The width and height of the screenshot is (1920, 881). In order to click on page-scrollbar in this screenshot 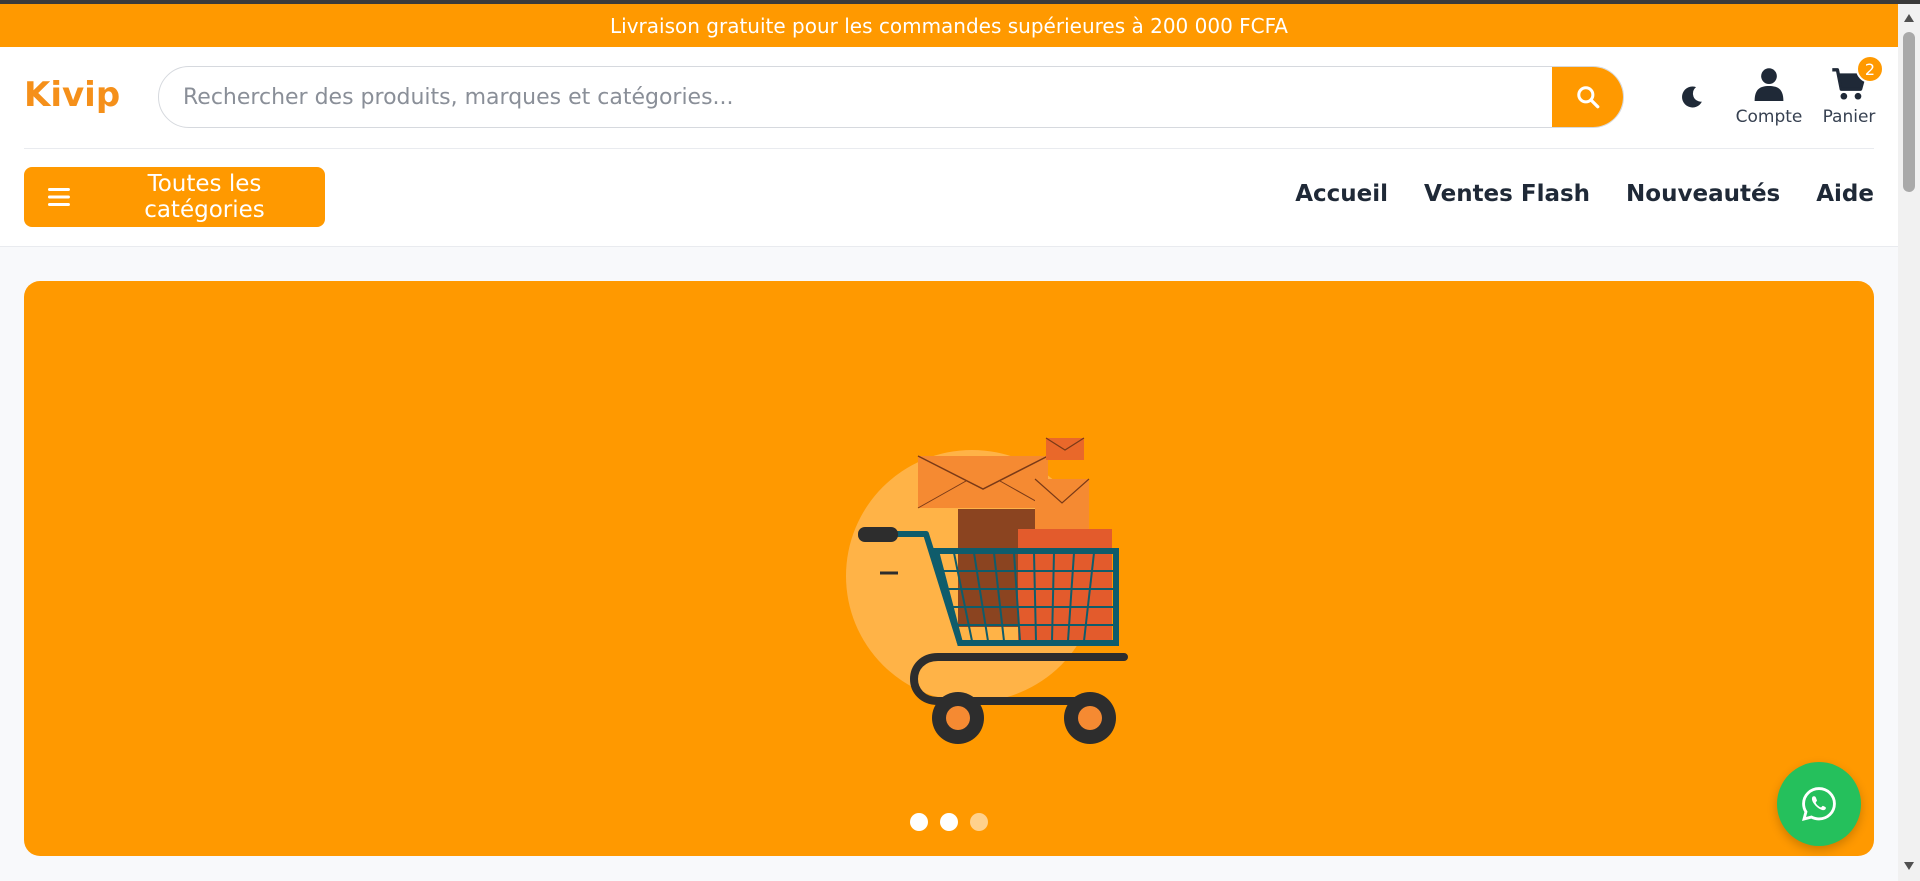, I will do `click(1909, 442)`.